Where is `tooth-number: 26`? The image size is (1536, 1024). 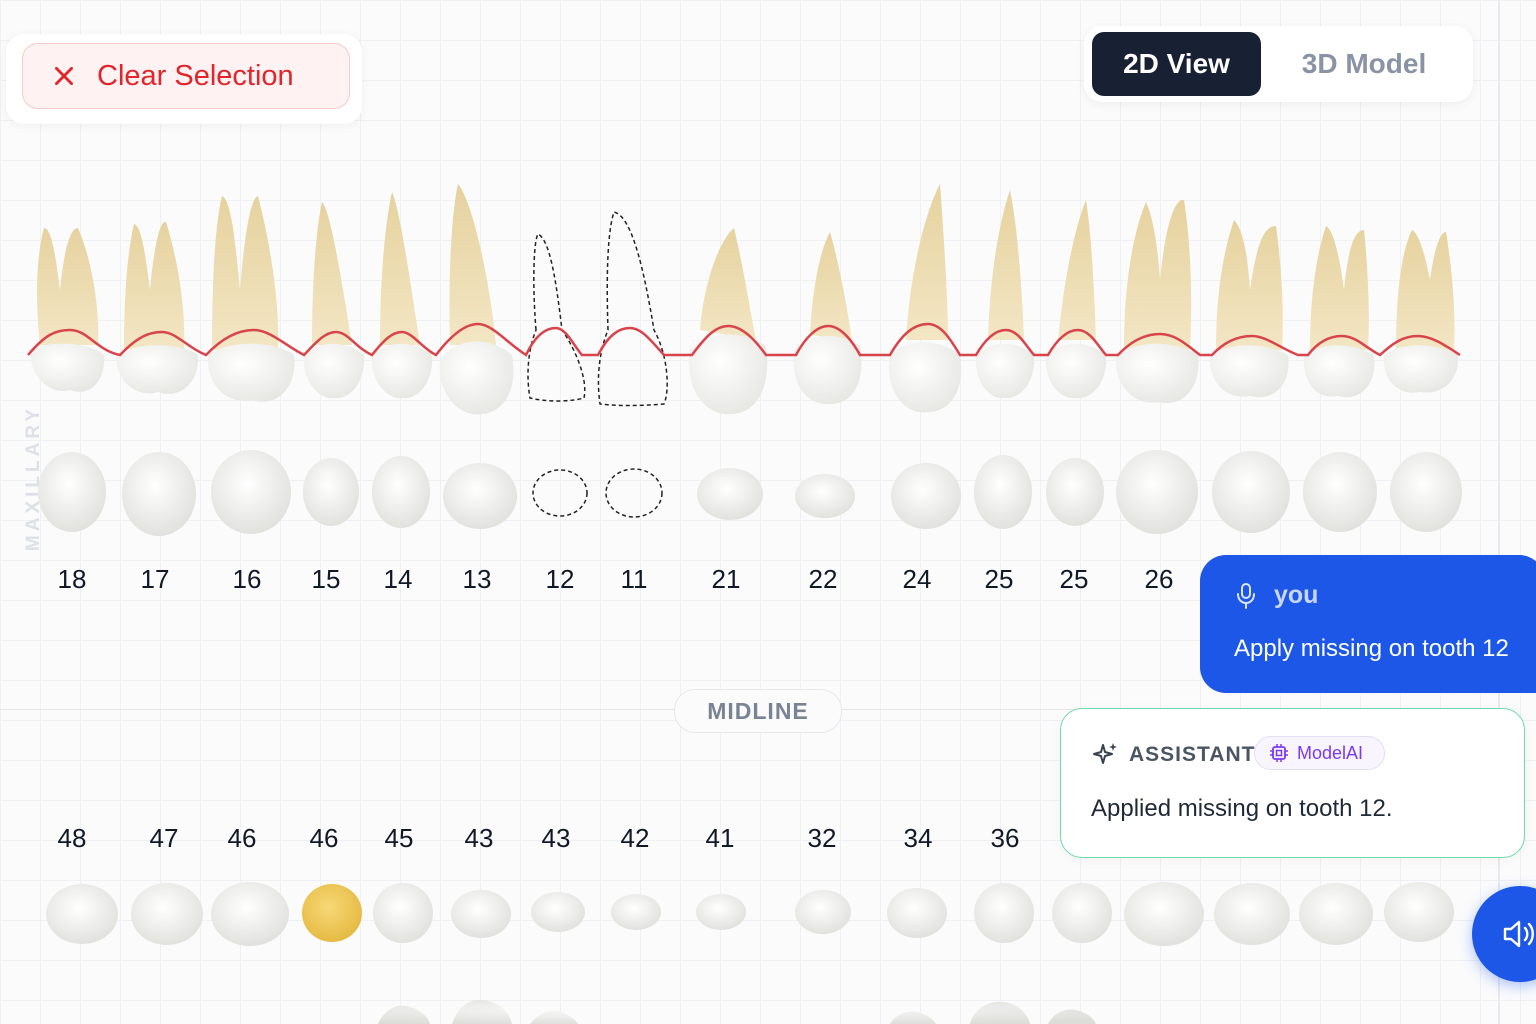
tooth-number: 26 is located at coordinates (1159, 579).